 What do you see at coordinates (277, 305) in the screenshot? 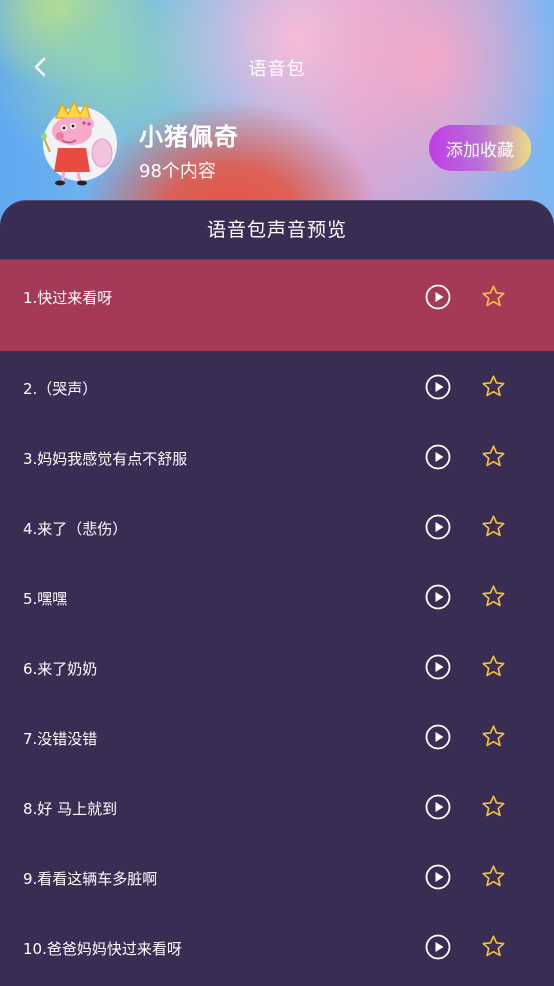
I see `track-row: 1.快过来看呀` at bounding box center [277, 305].